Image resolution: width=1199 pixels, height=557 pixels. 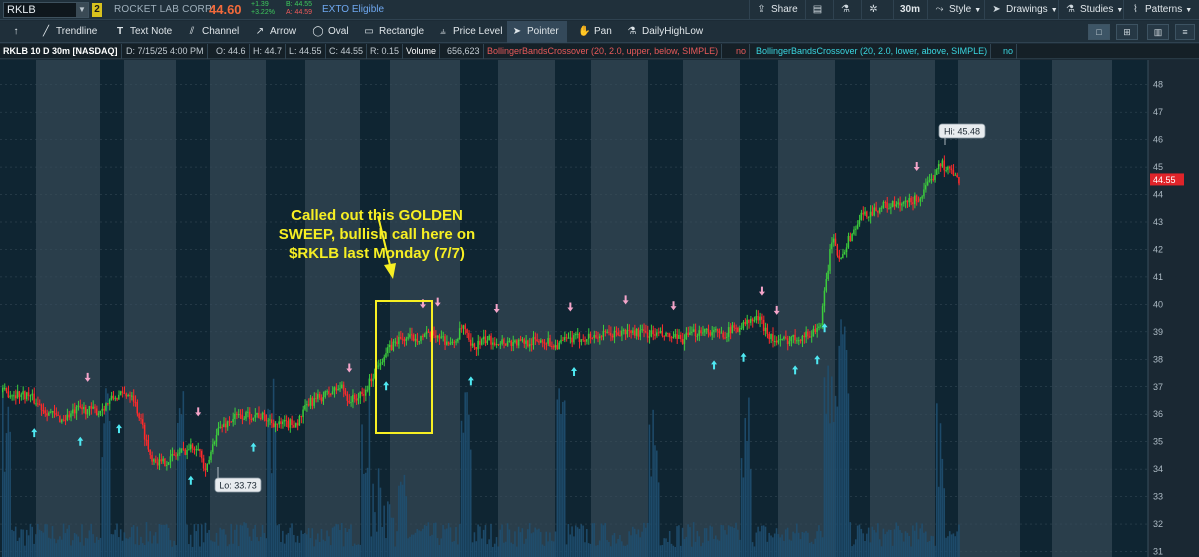 What do you see at coordinates (1024, 10) in the screenshot?
I see `drawings-button: ➤ Drawings ▼` at bounding box center [1024, 10].